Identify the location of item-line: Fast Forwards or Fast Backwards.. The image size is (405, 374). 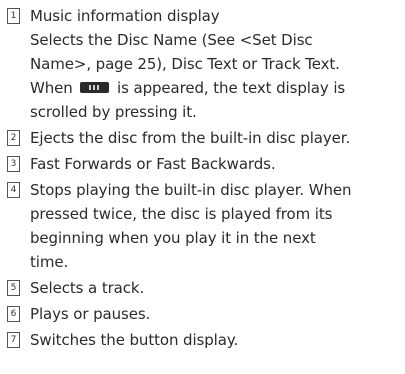
(153, 164).